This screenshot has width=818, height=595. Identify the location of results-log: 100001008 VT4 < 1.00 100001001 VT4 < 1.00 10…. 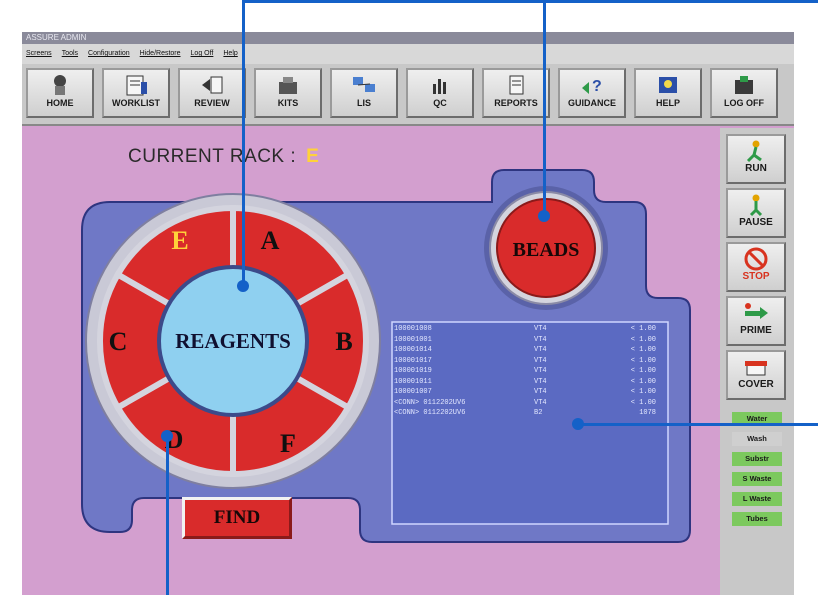
(530, 414).